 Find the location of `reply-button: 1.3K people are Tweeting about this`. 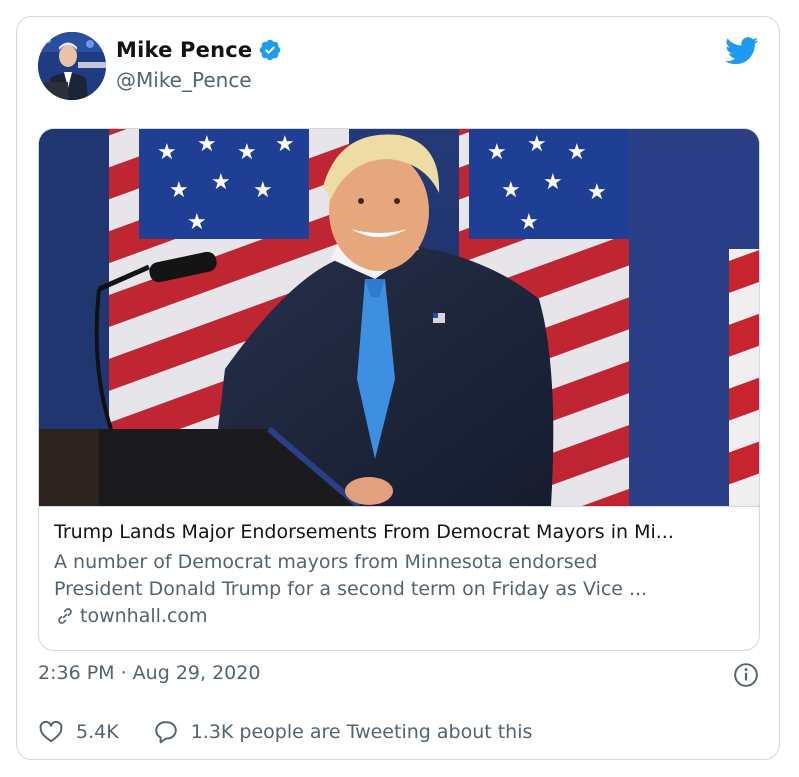

reply-button: 1.3K people are Tweeting about this is located at coordinates (343, 732).